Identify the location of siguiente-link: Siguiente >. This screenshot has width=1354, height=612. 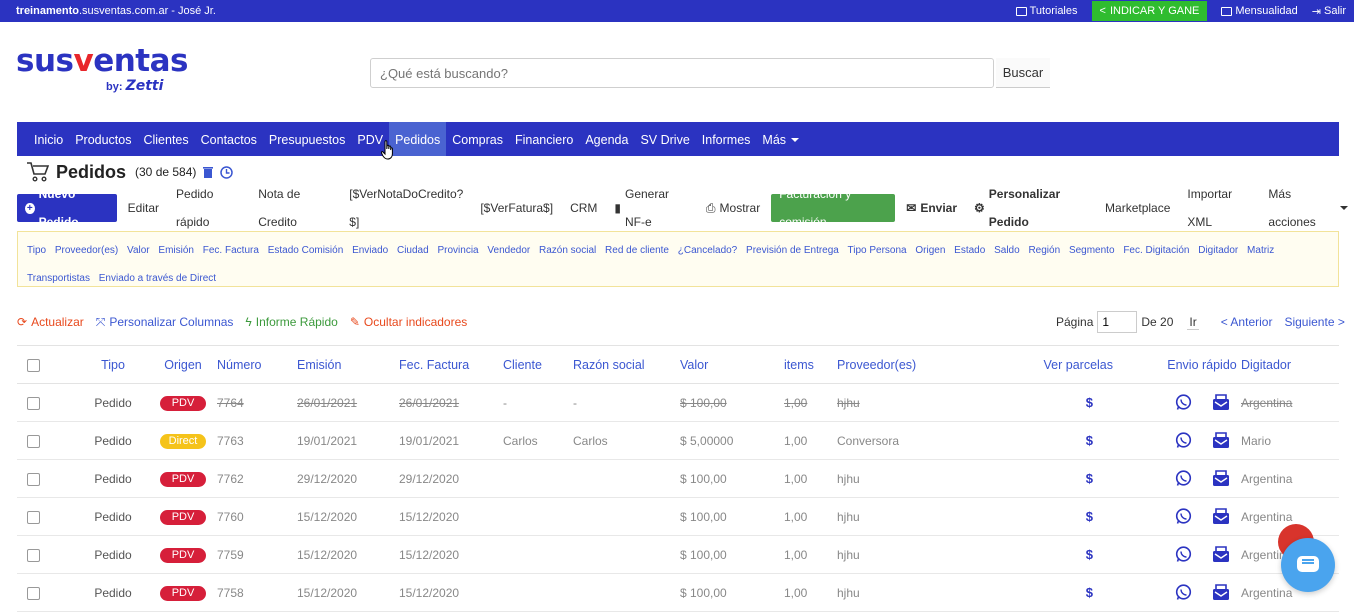
(1314, 322).